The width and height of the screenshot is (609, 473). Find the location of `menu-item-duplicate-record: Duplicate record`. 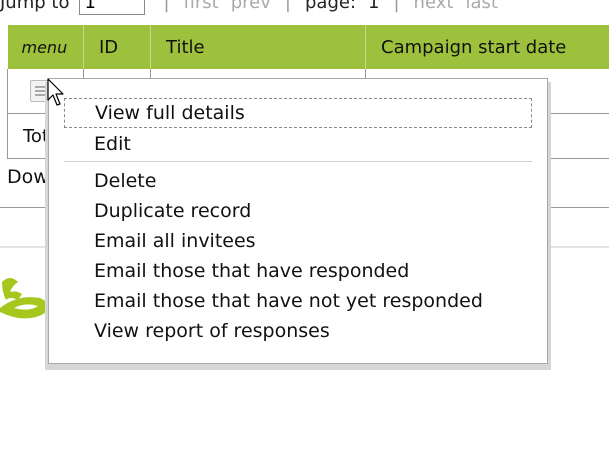

menu-item-duplicate-record: Duplicate record is located at coordinates (298, 211).